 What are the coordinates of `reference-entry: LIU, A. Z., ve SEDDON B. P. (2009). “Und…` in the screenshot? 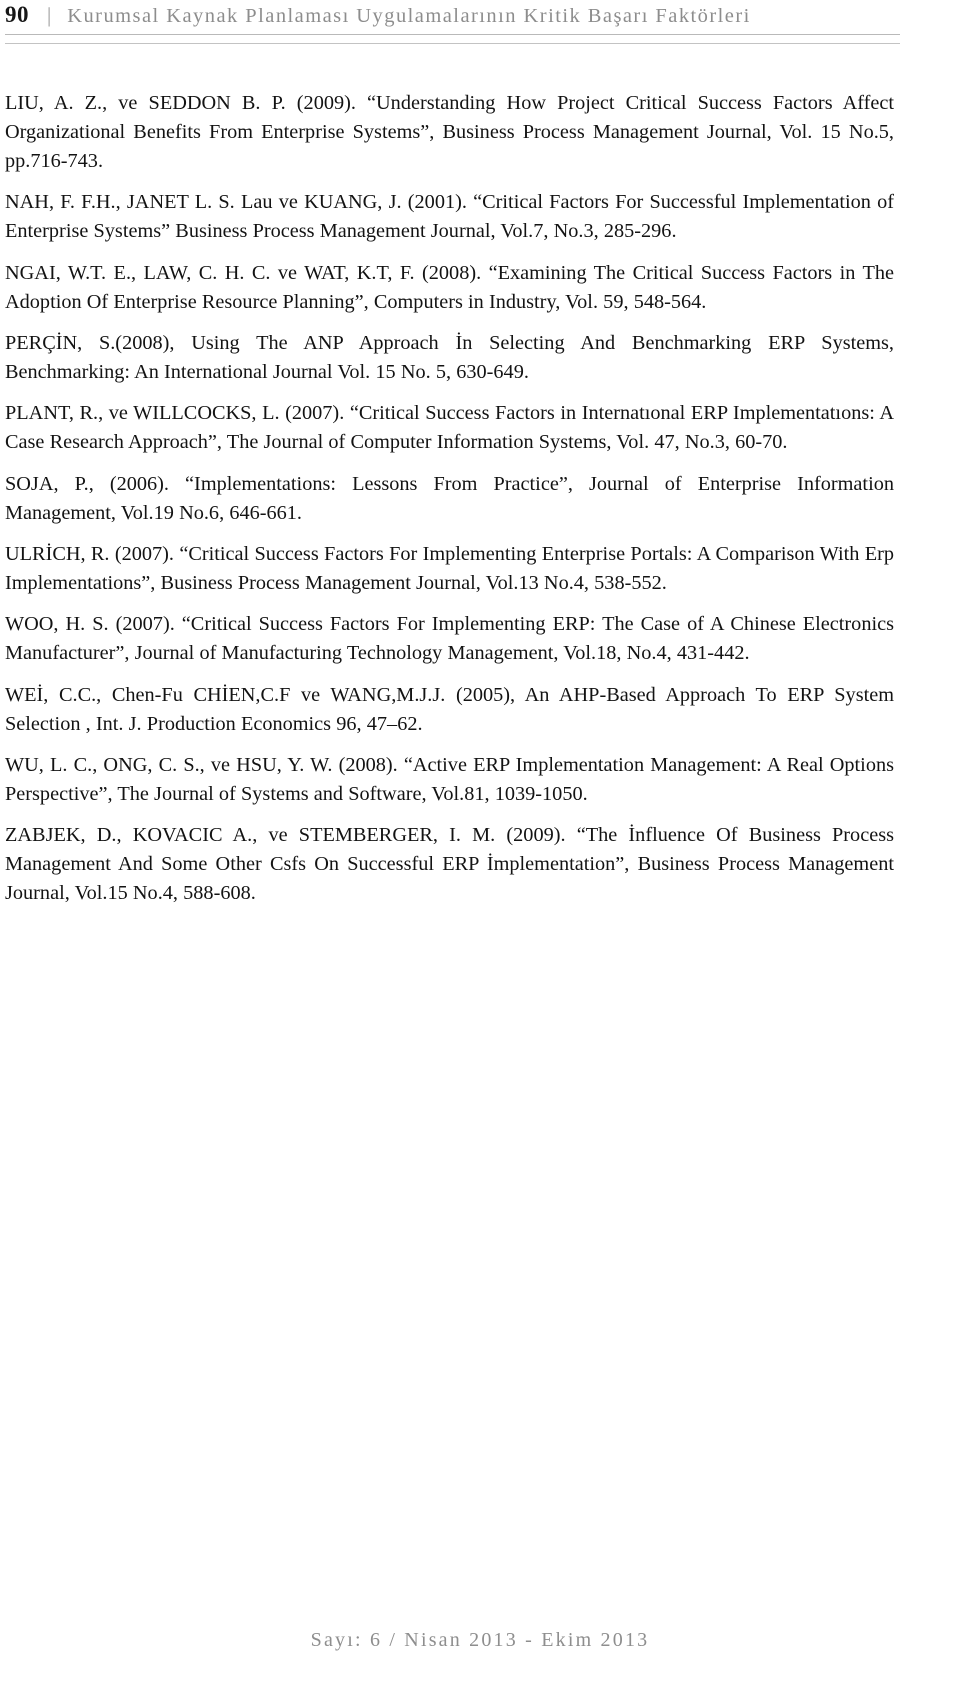 It's located at (449, 132).